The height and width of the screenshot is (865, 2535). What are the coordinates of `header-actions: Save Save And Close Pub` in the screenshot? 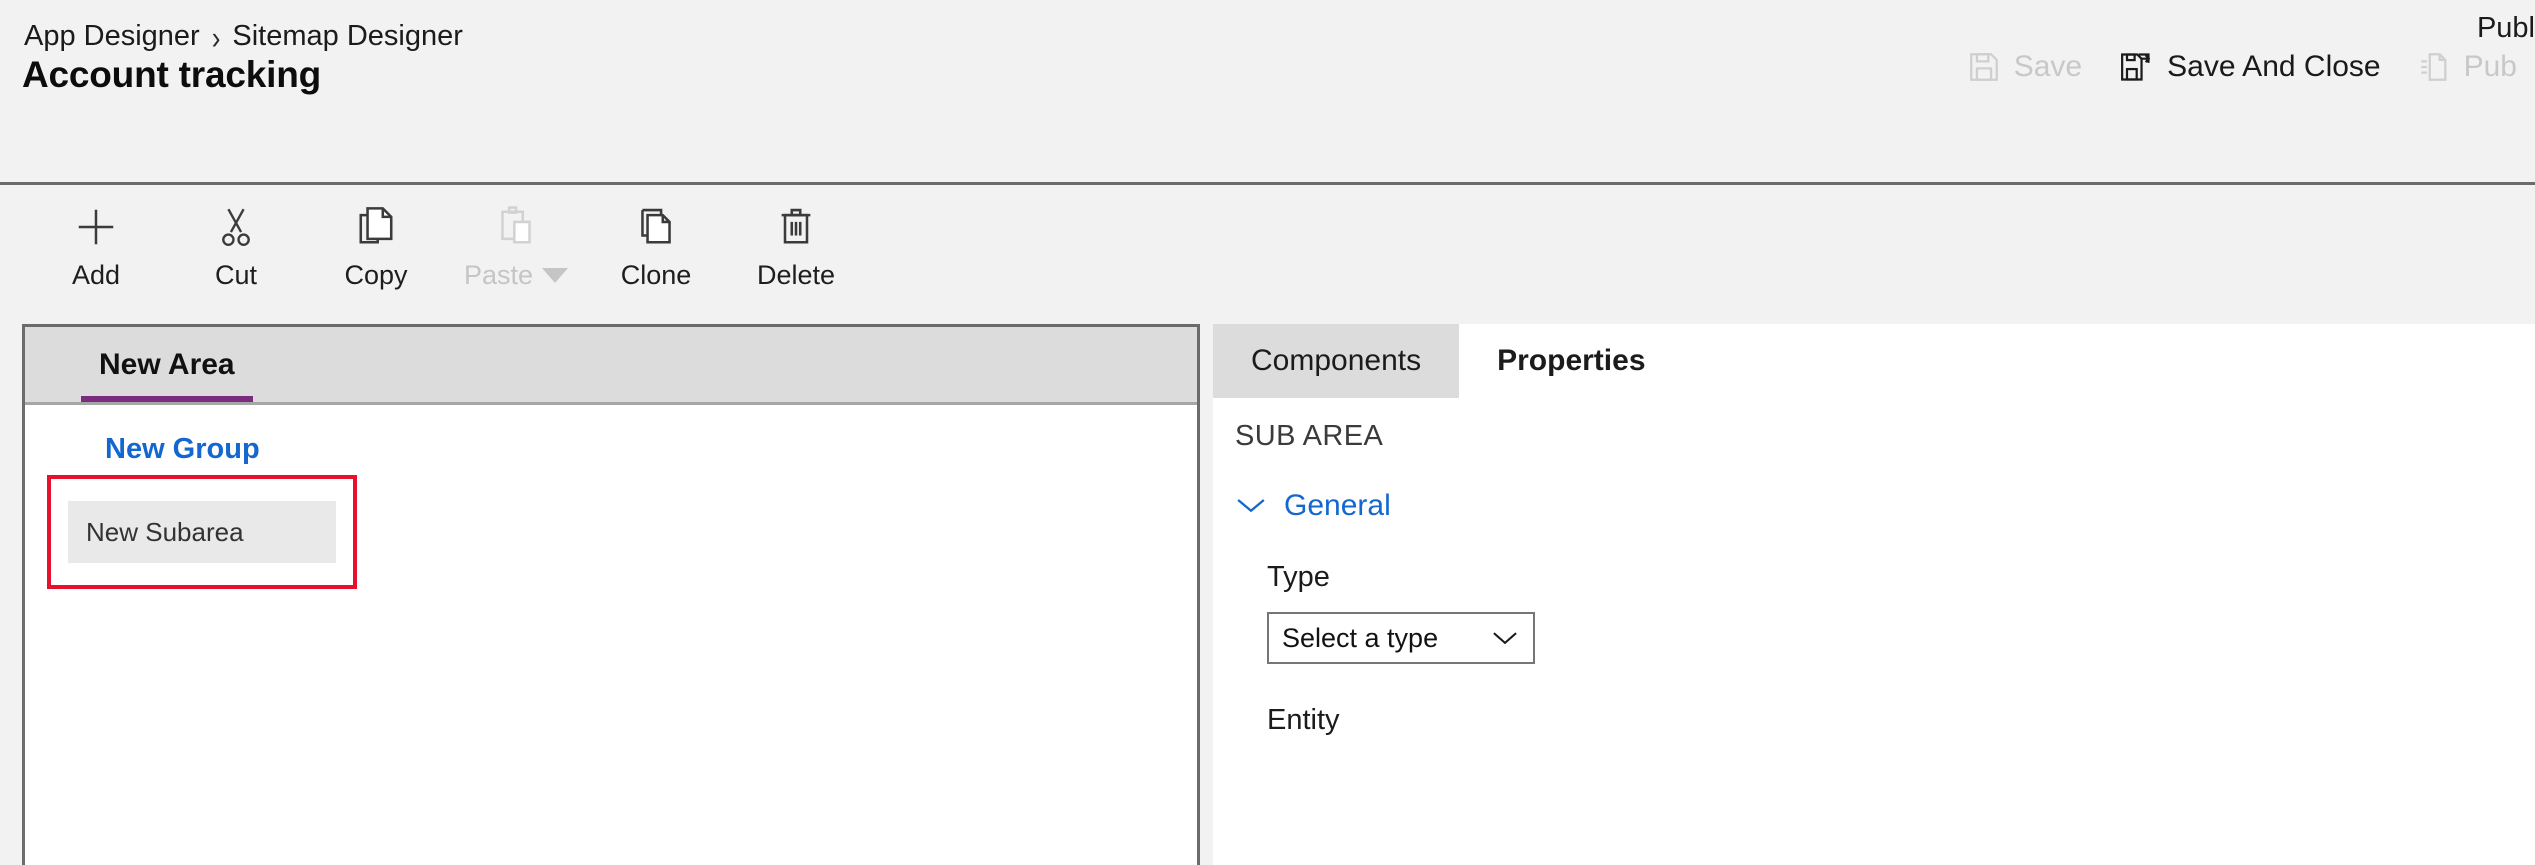 It's located at (2242, 67).